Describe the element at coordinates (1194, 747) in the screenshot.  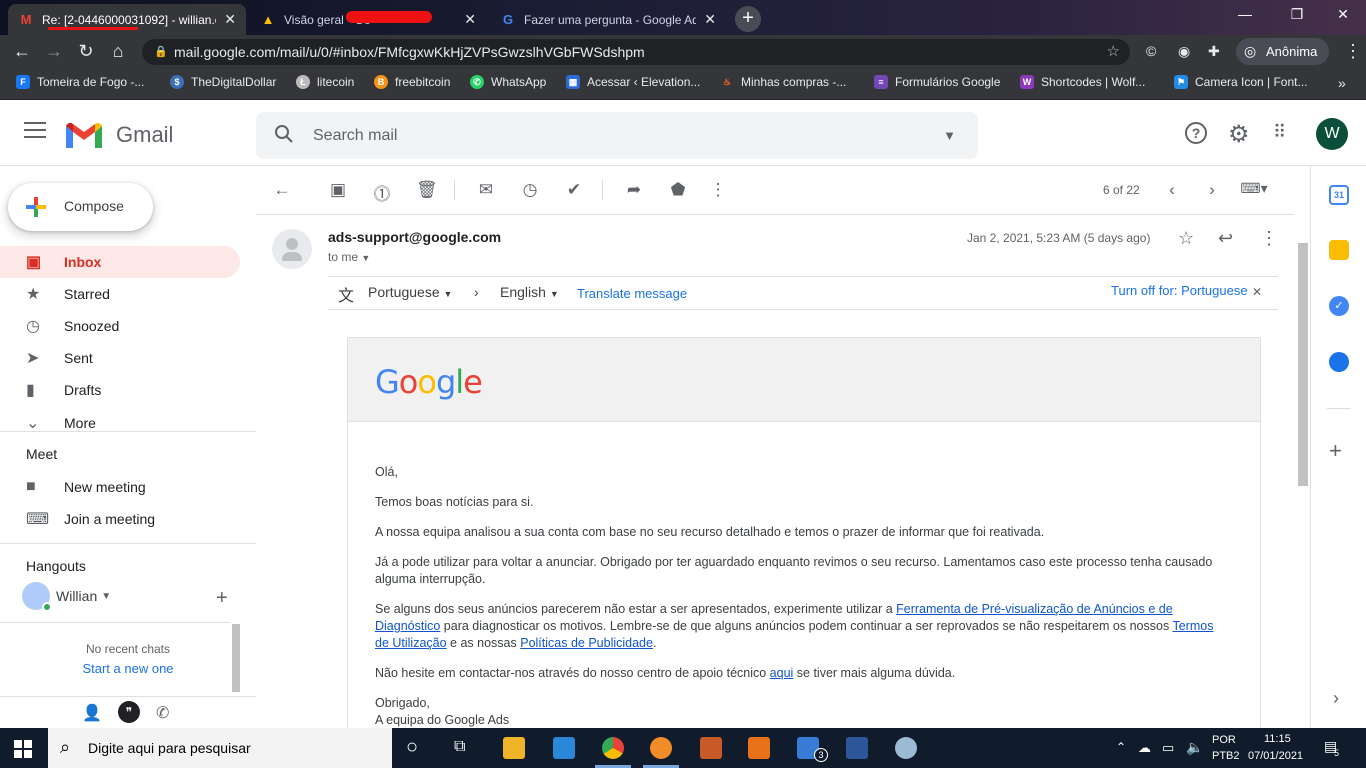
I see `volume-icon: 🔈` at that location.